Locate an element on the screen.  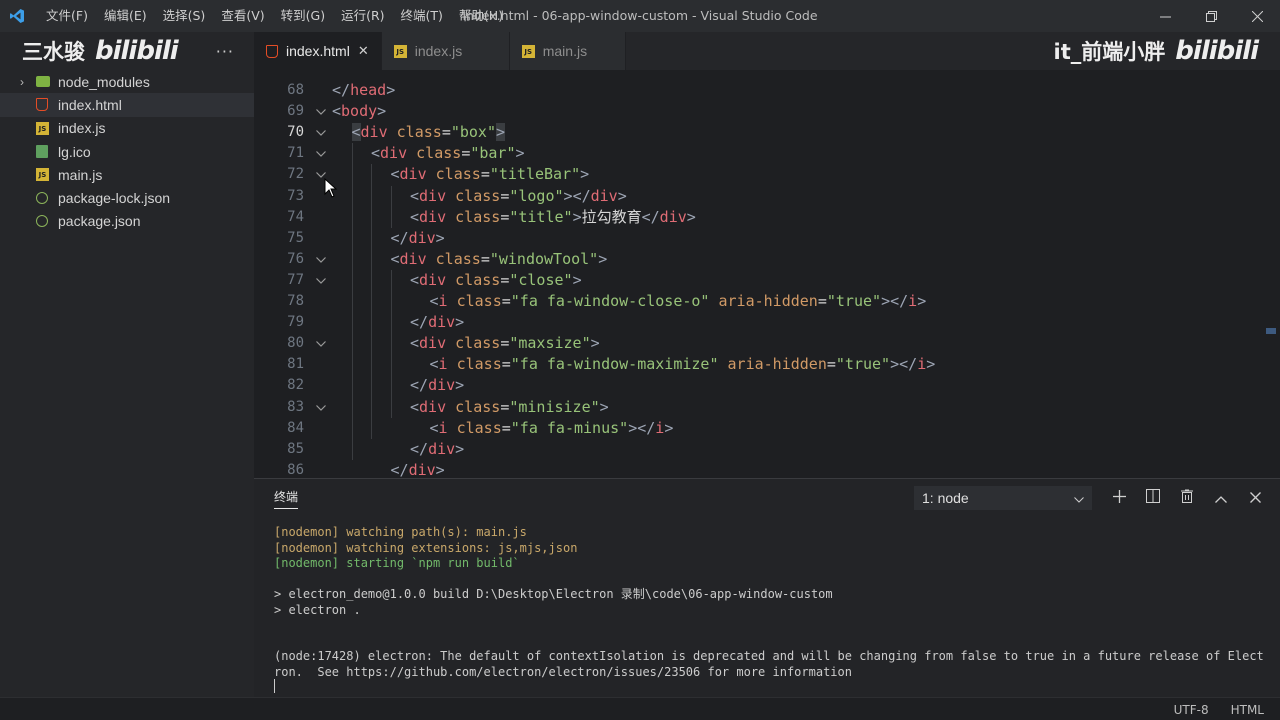
code-line: 70 <div class="box"> is located at coordinates (767, 132).